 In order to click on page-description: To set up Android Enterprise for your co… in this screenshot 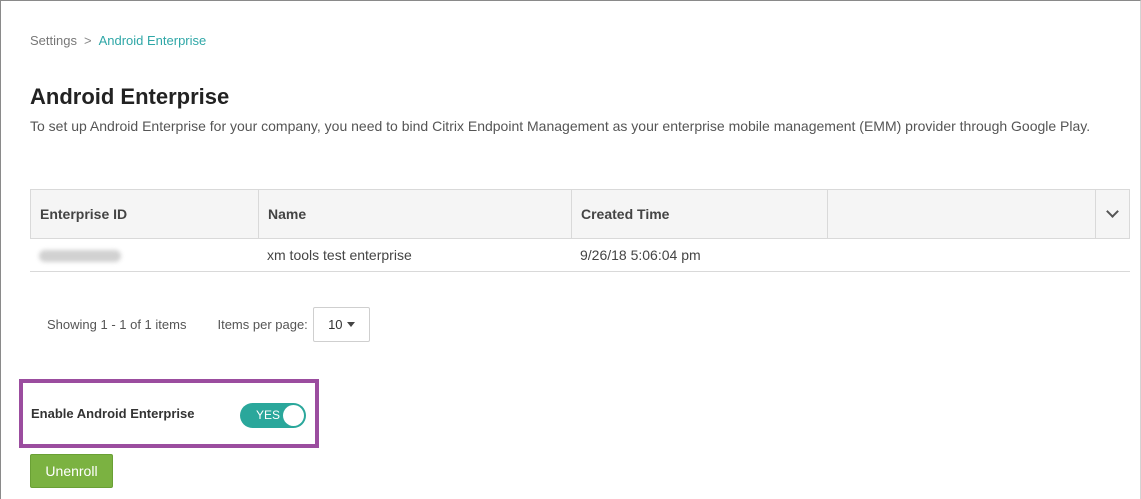, I will do `click(560, 126)`.